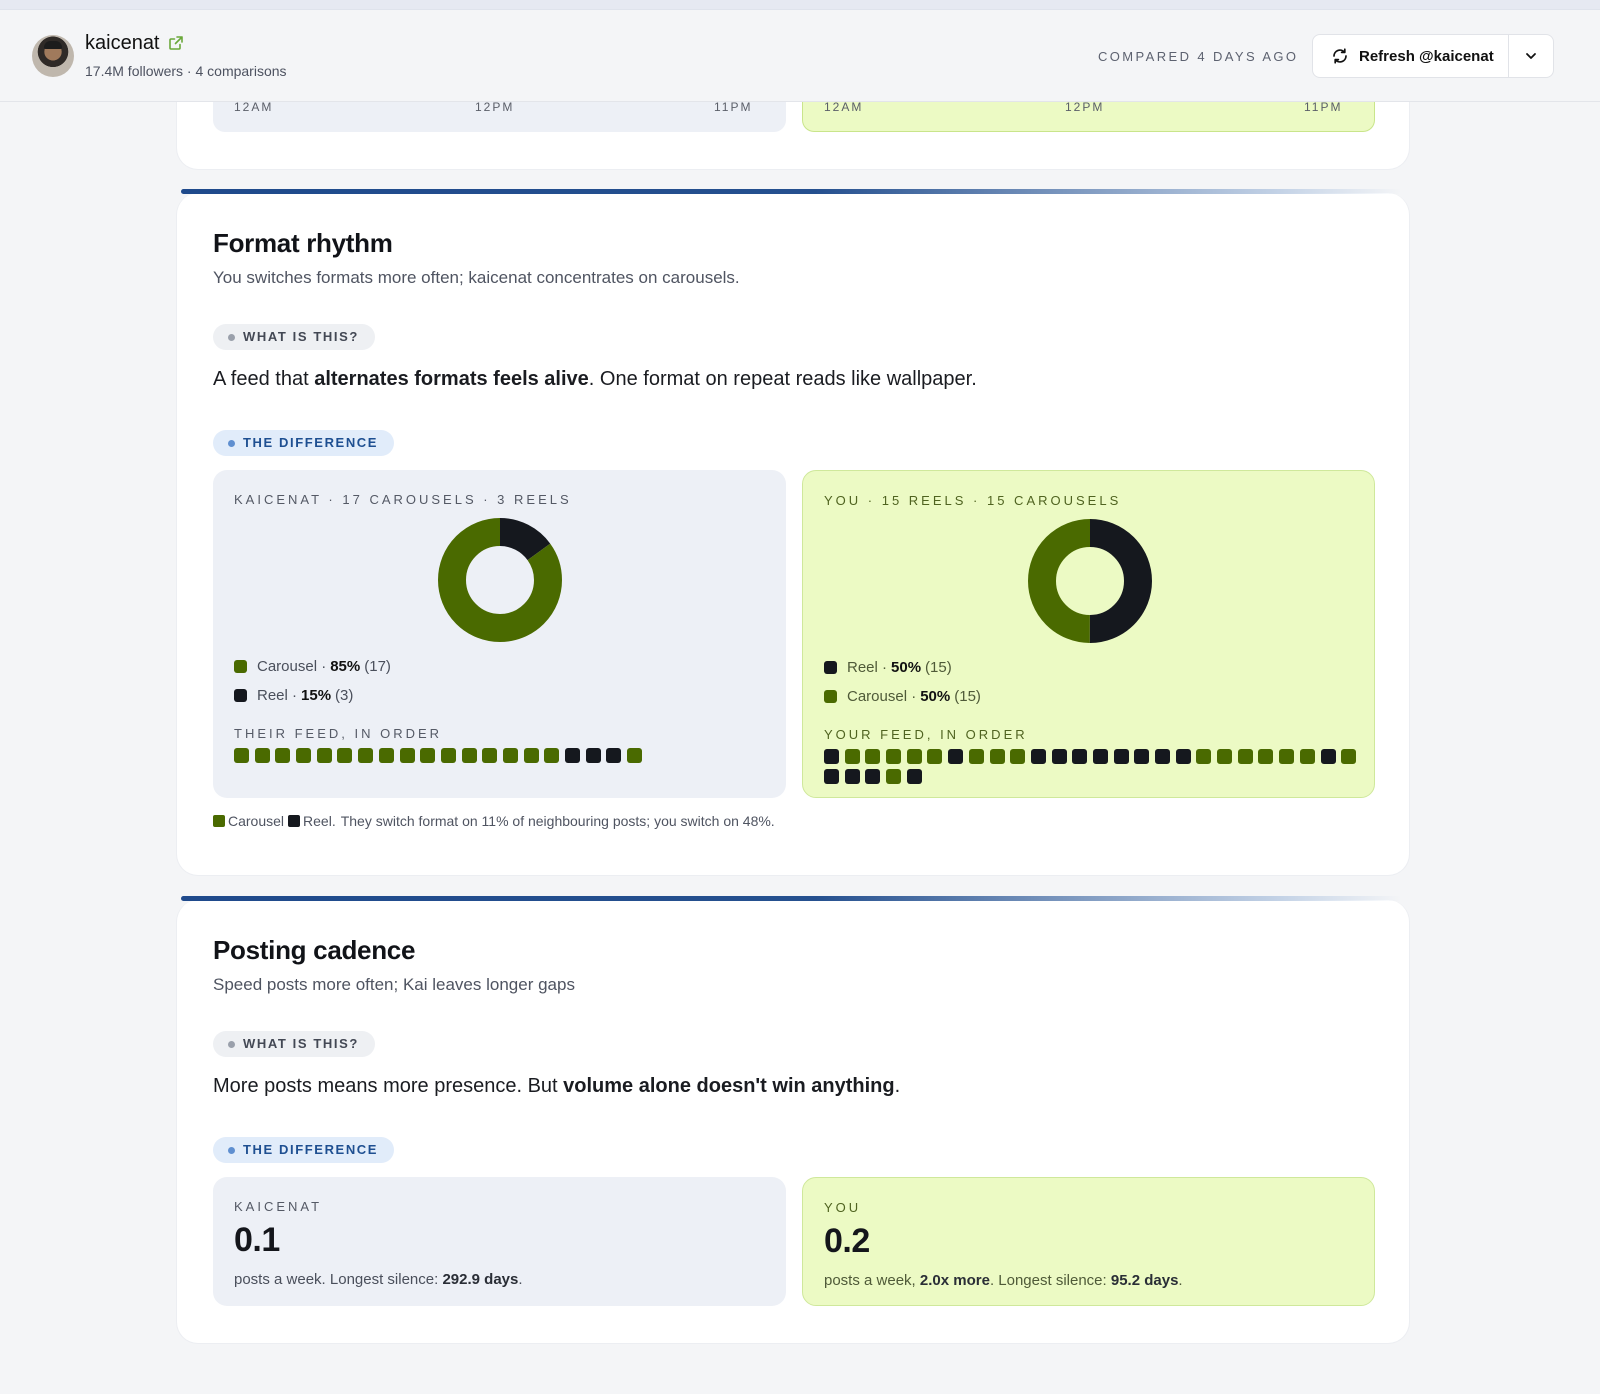 The height and width of the screenshot is (1394, 1600). I want to click on refresh-button-group: Refresh @kaicenat, so click(1433, 56).